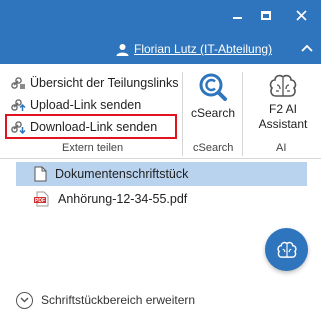  What do you see at coordinates (281, 148) in the screenshot?
I see `group-label-ai: AI` at bounding box center [281, 148].